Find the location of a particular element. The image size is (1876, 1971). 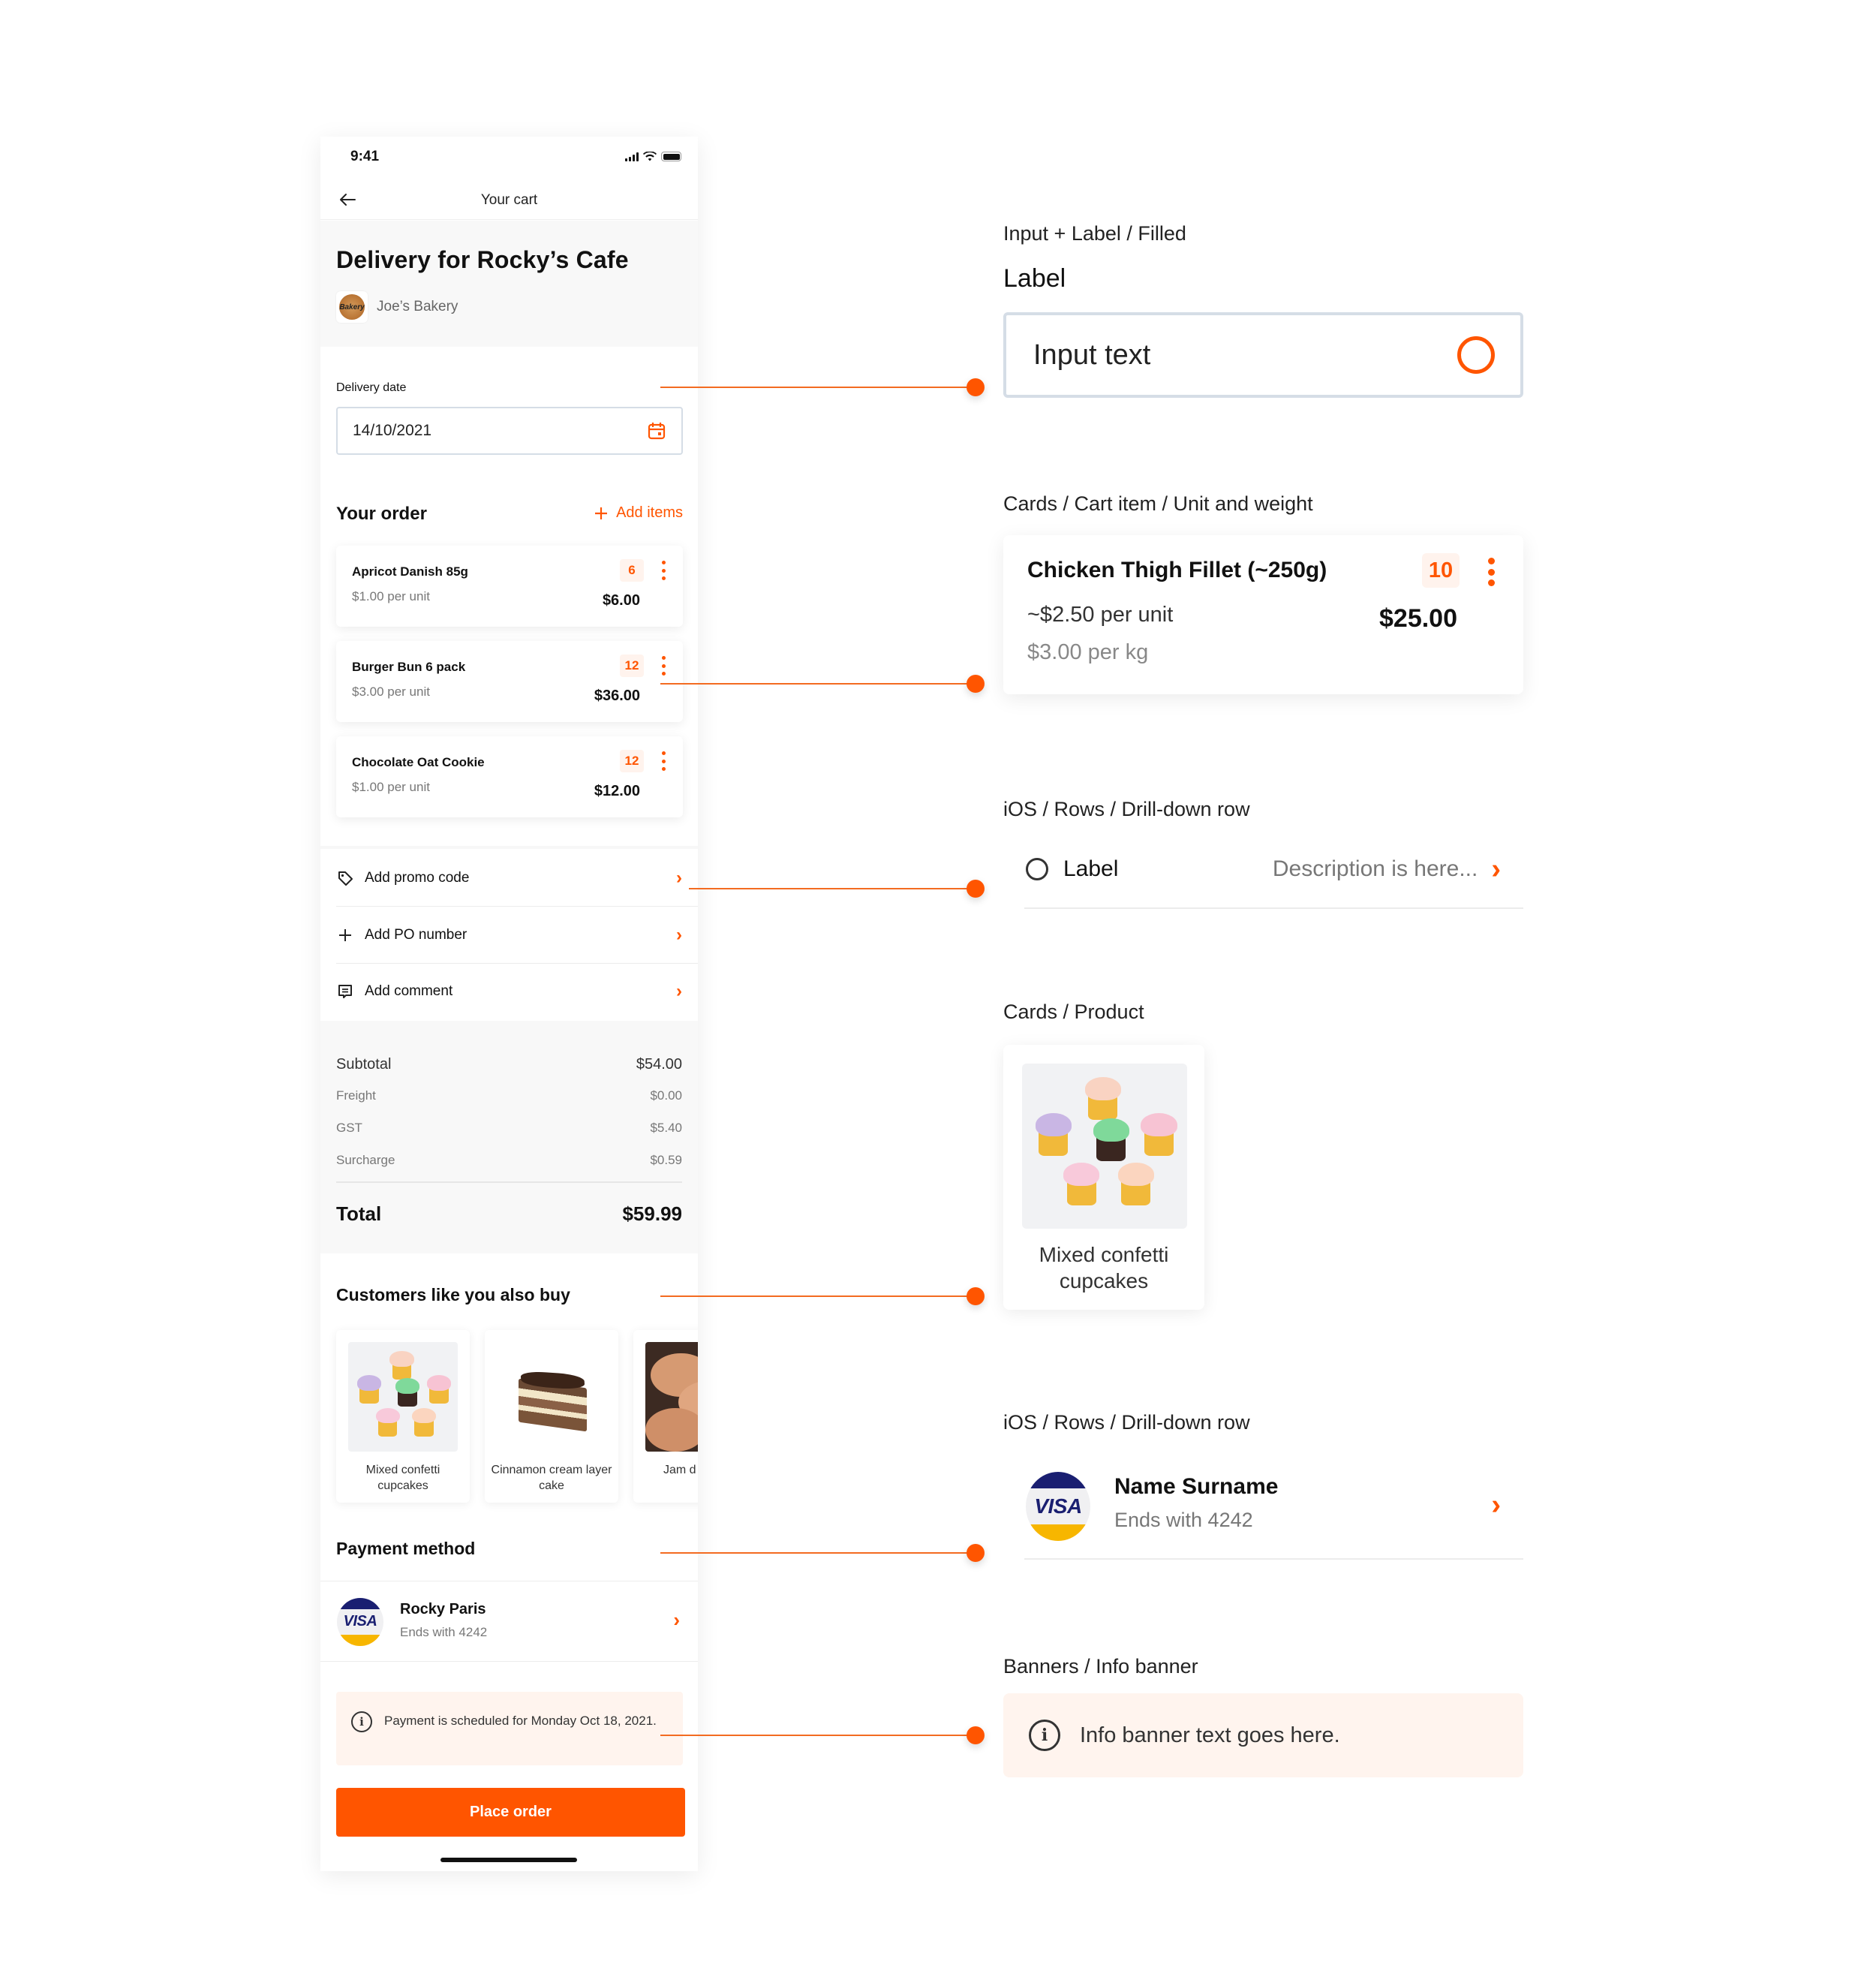

add-po-number-row: Add PO number › is located at coordinates (509, 935).